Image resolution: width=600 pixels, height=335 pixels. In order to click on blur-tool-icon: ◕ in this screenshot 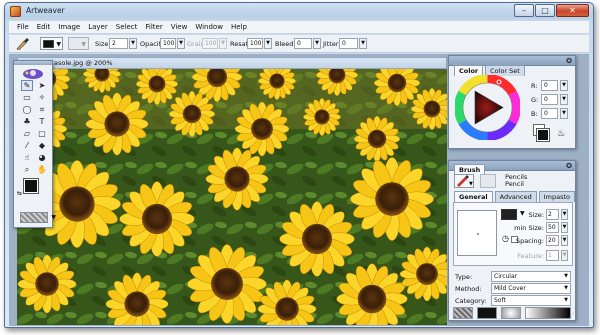, I will do `click(42, 157)`.